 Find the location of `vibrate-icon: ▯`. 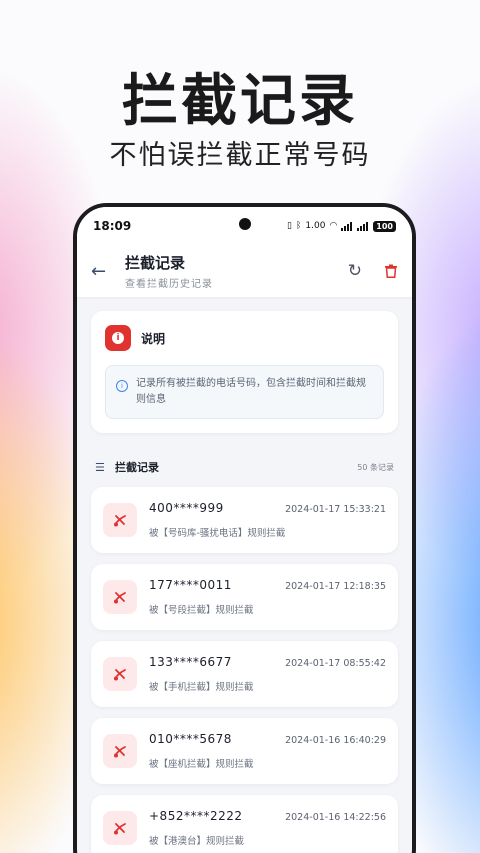

vibrate-icon: ▯ is located at coordinates (289, 226).